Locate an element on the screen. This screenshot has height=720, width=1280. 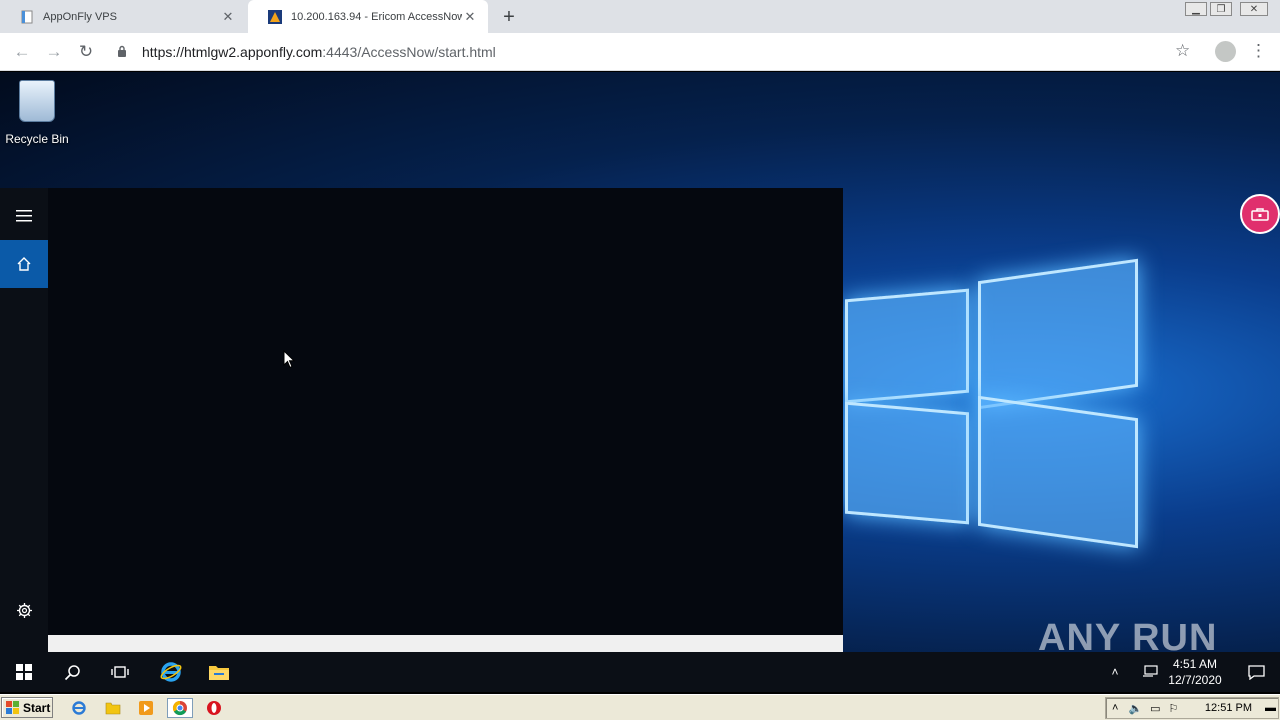
media-player-icon is located at coordinates (146, 708).